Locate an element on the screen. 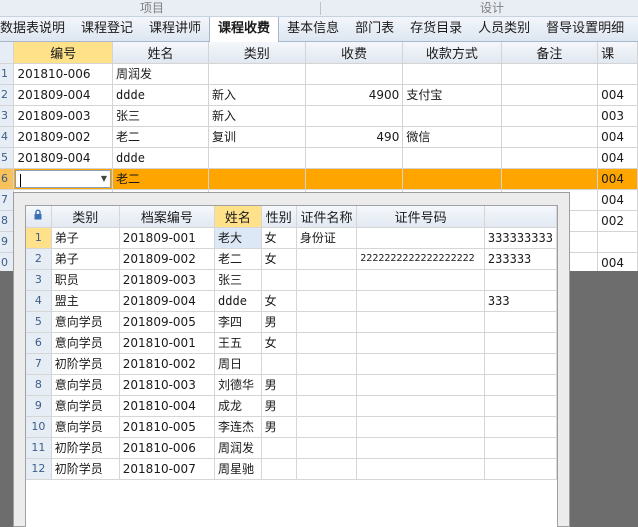 The height and width of the screenshot is (527, 638). column-header: 课 is located at coordinates (617, 53).